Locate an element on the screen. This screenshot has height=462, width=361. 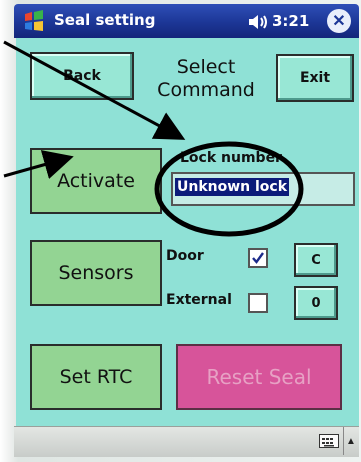
external-checkbox is located at coordinates (258, 303).